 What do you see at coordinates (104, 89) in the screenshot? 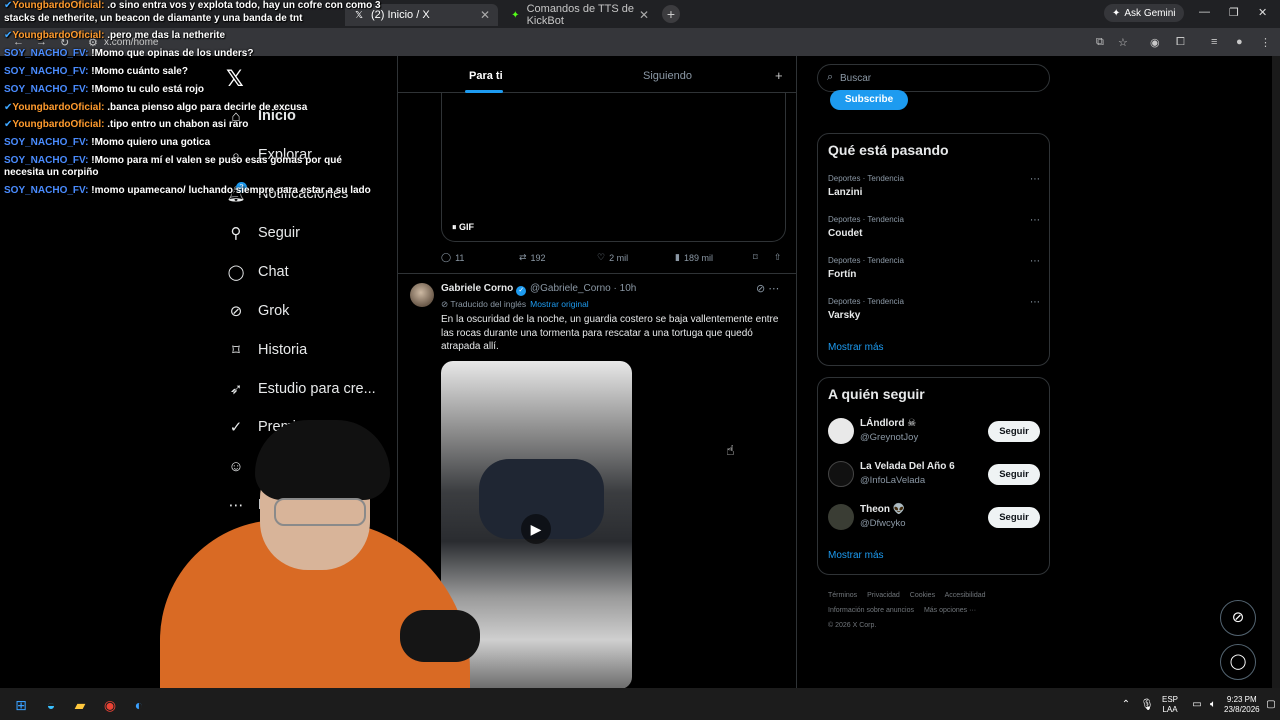
I see `chat-line: SOY_NACHO_FV: !Momo tu culo está rojo` at bounding box center [104, 89].